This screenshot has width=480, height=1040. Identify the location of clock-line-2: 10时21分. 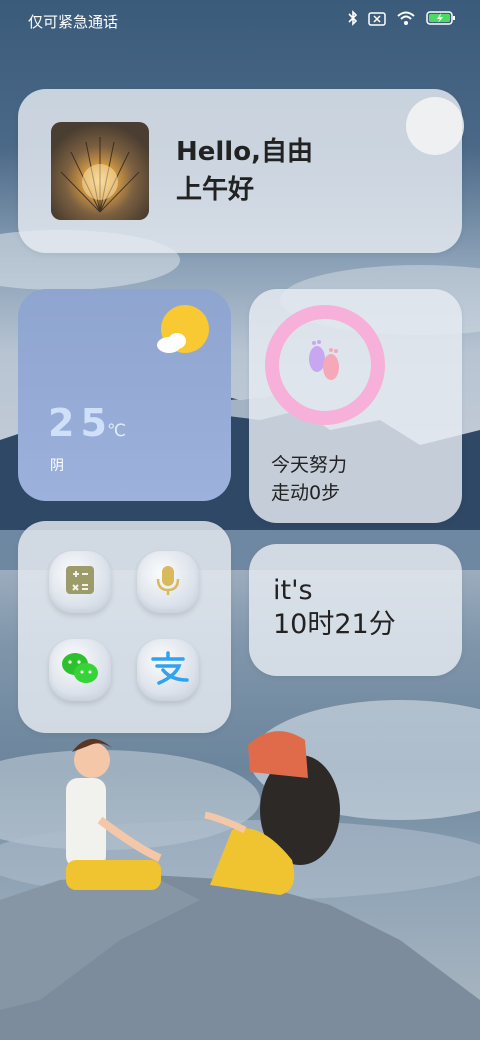
(334, 624).